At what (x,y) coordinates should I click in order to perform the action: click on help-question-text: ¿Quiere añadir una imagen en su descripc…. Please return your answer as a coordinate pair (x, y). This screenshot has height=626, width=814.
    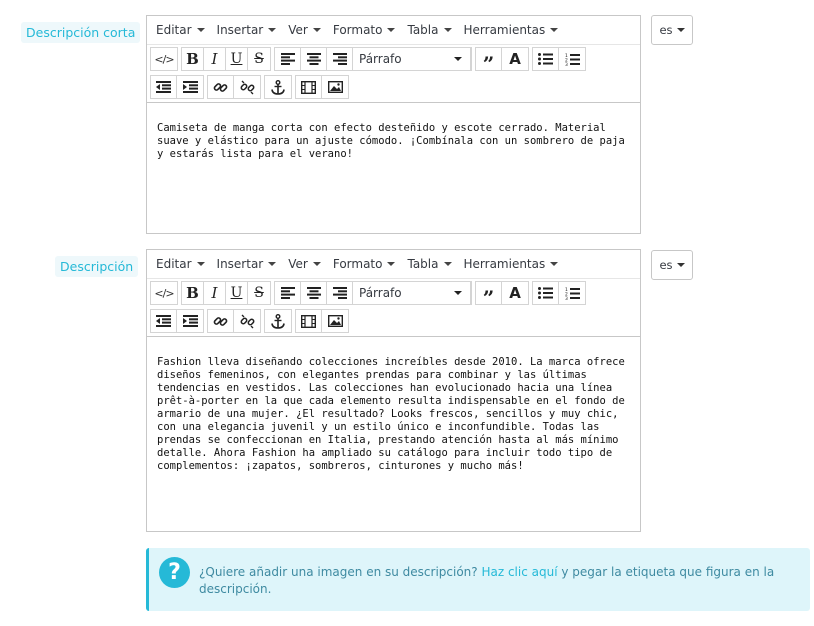
    Looking at the image, I should click on (340, 572).